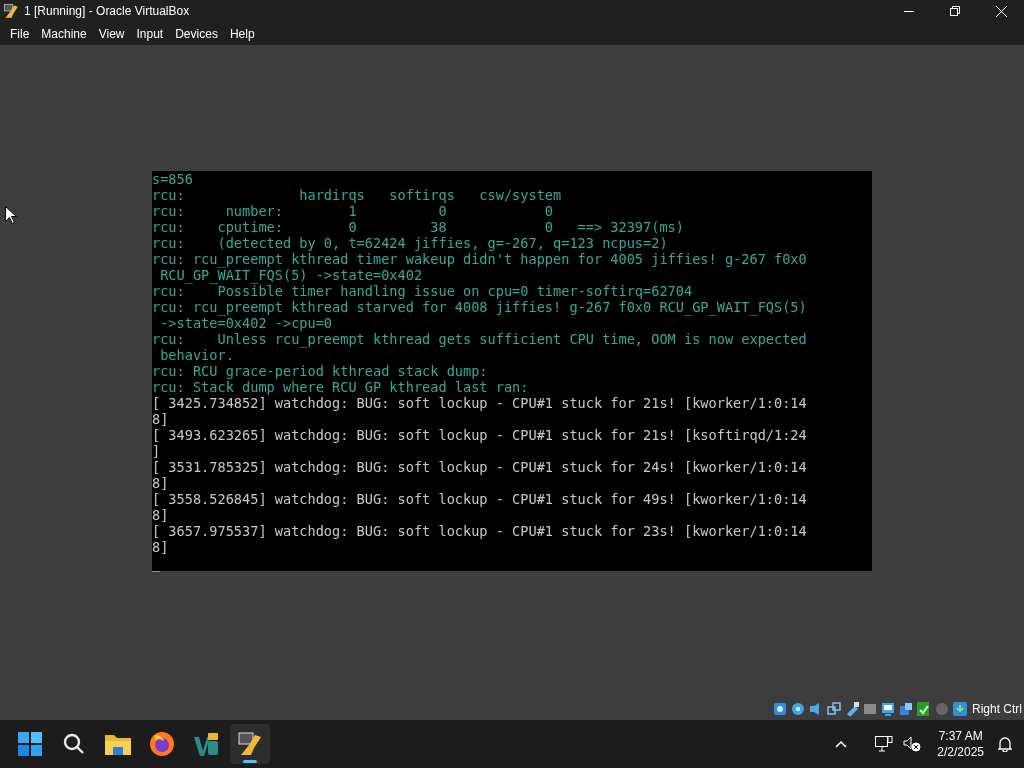 The image size is (1024, 768). Describe the element at coordinates (107, 11) in the screenshot. I see `window-title: 1 [Running] - Oracle VirtualBox` at that location.